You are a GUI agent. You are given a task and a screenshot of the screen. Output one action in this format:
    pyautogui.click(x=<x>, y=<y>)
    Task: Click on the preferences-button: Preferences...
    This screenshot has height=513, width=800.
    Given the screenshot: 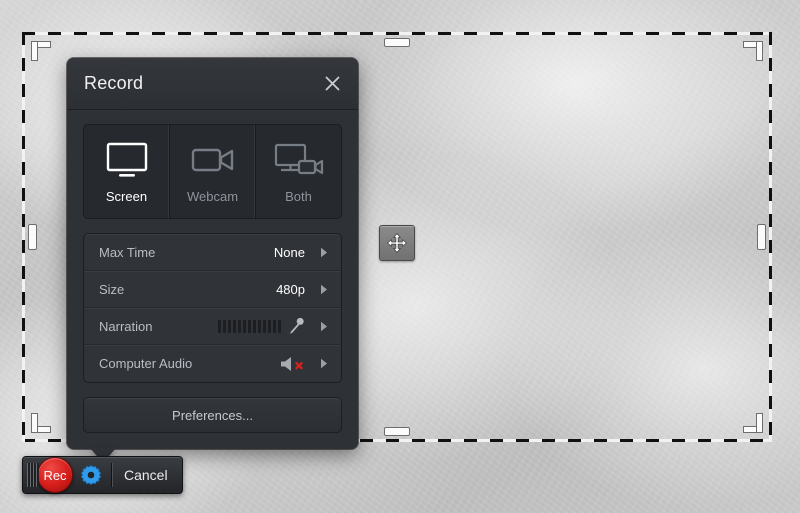 What is the action you would take?
    pyautogui.click(x=212, y=415)
    